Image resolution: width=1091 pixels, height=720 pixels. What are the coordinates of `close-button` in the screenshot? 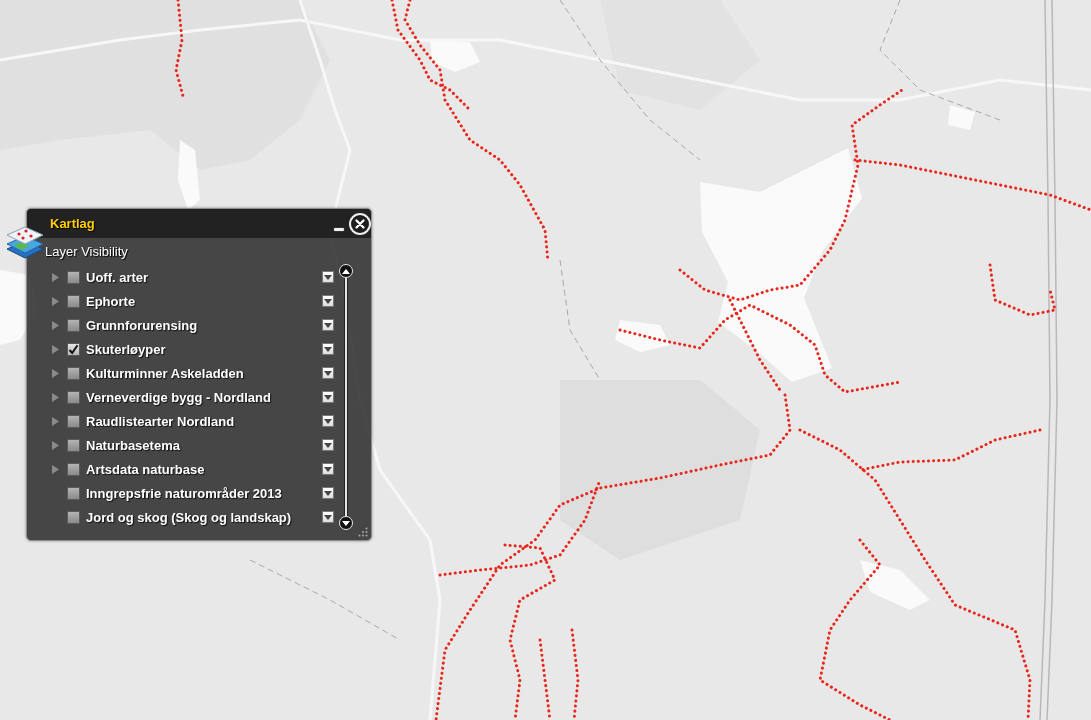 It's located at (360, 223).